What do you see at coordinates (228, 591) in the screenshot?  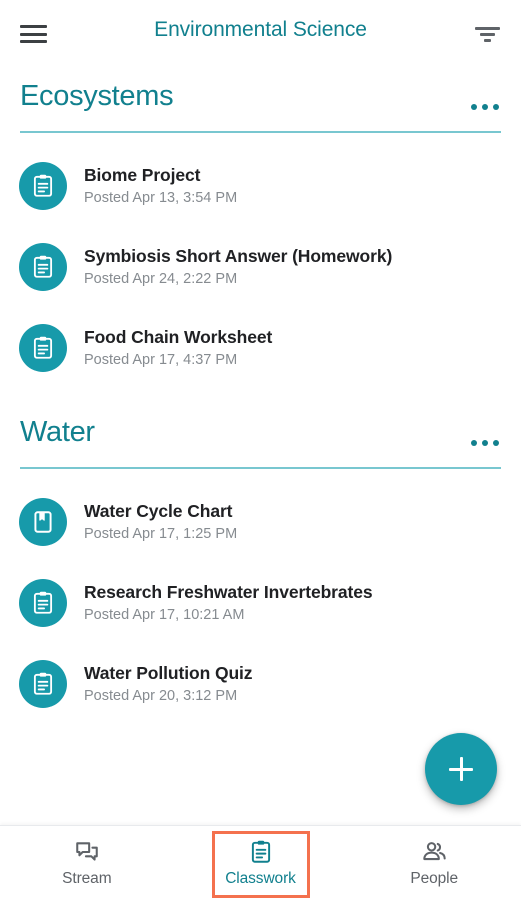 I see `list-item-title: Research Freshwater Invertebrates` at bounding box center [228, 591].